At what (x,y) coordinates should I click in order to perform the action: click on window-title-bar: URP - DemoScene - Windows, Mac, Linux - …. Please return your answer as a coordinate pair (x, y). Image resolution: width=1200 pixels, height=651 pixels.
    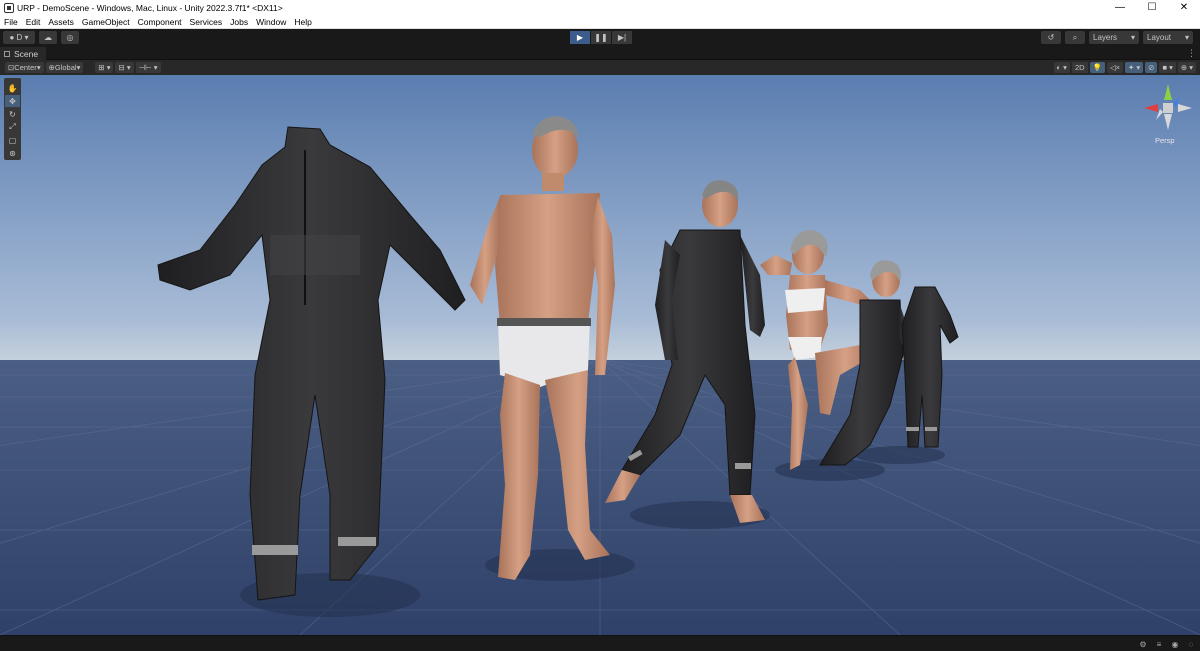
    Looking at the image, I should click on (600, 7).